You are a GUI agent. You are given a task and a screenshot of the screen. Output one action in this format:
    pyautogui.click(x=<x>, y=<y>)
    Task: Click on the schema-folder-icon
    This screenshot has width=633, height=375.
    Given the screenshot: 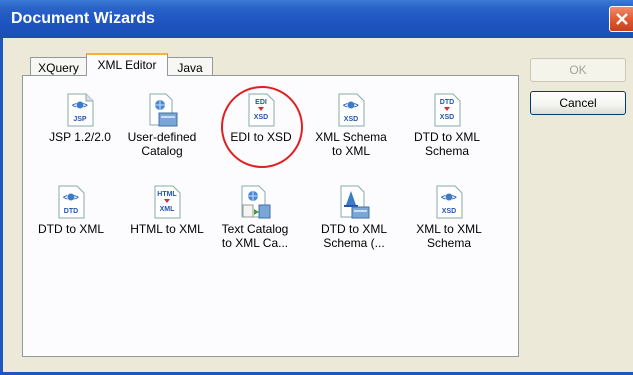 What is the action you would take?
    pyautogui.click(x=354, y=202)
    